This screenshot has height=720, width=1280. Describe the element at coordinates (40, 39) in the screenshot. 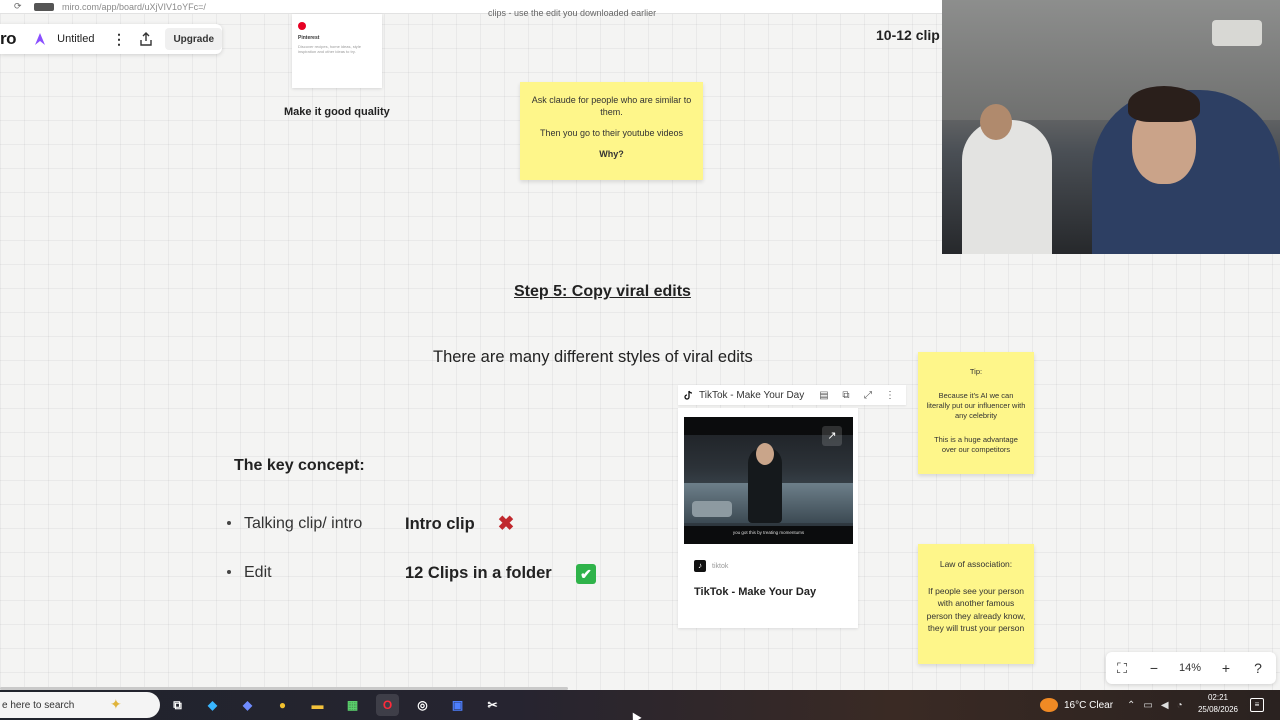

I see `board-icon` at that location.